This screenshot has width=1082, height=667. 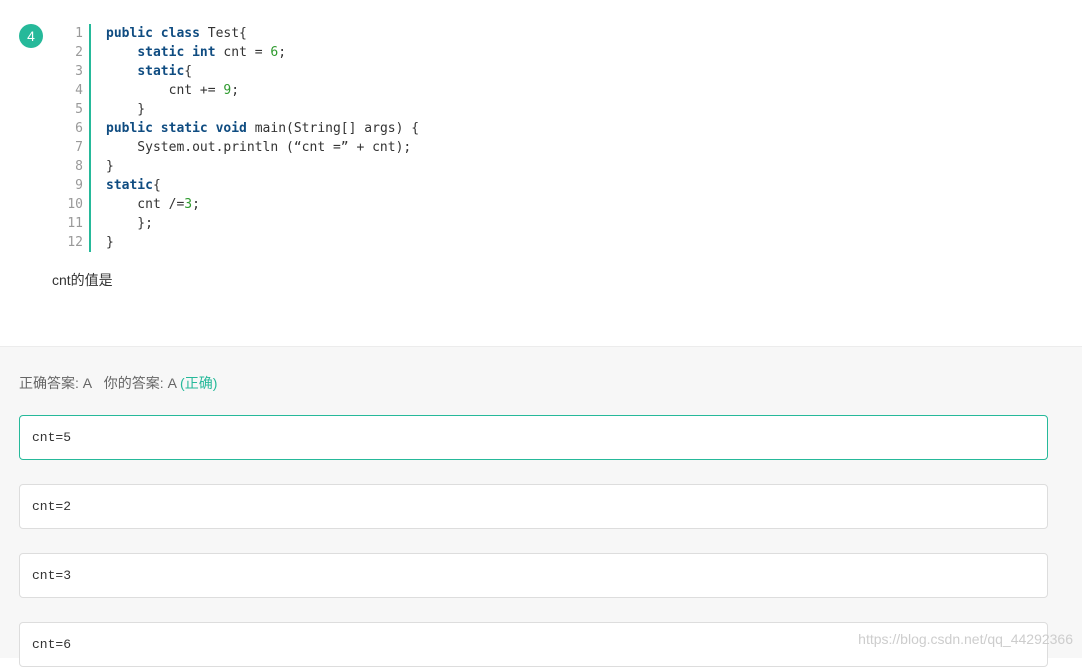 I want to click on question-prompt: cnt的值是, so click(x=82, y=280).